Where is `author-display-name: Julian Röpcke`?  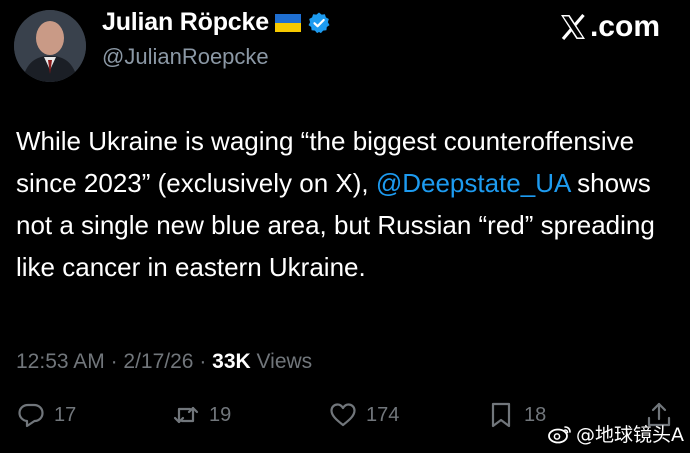 author-display-name: Julian Röpcke is located at coordinates (185, 22).